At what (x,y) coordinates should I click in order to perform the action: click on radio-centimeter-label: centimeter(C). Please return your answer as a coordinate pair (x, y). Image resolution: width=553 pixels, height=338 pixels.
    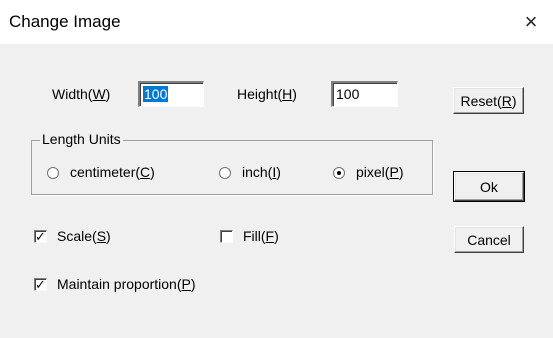
    Looking at the image, I should click on (112, 172).